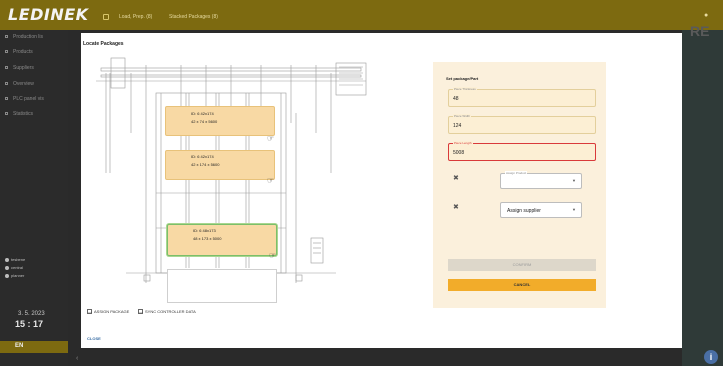  Describe the element at coordinates (15, 259) in the screenshot. I see `user-tesbene: tesbene` at that location.